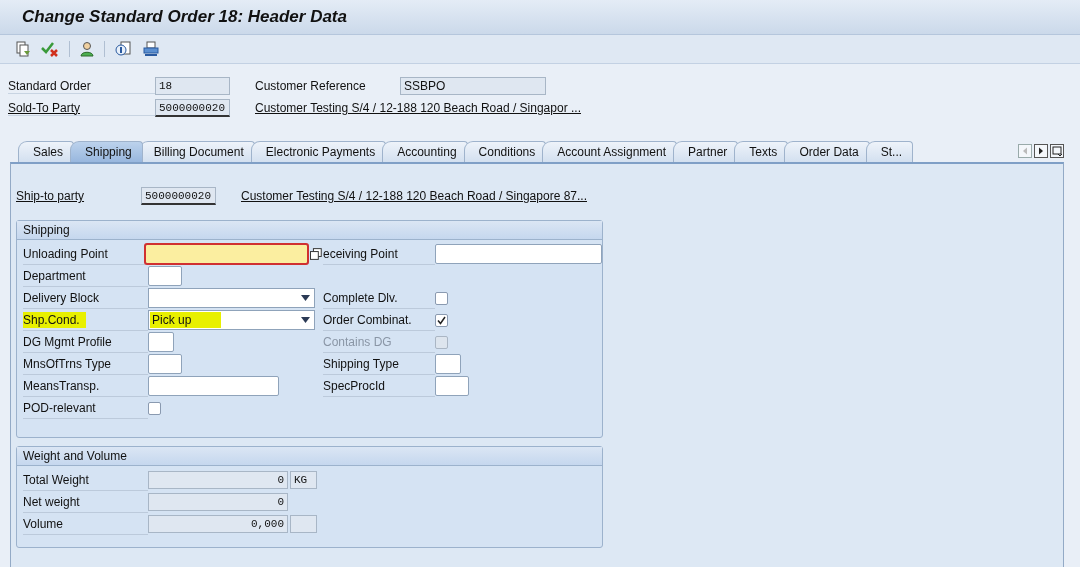  Describe the element at coordinates (46, 151) in the screenshot. I see `tab: Sales` at that location.